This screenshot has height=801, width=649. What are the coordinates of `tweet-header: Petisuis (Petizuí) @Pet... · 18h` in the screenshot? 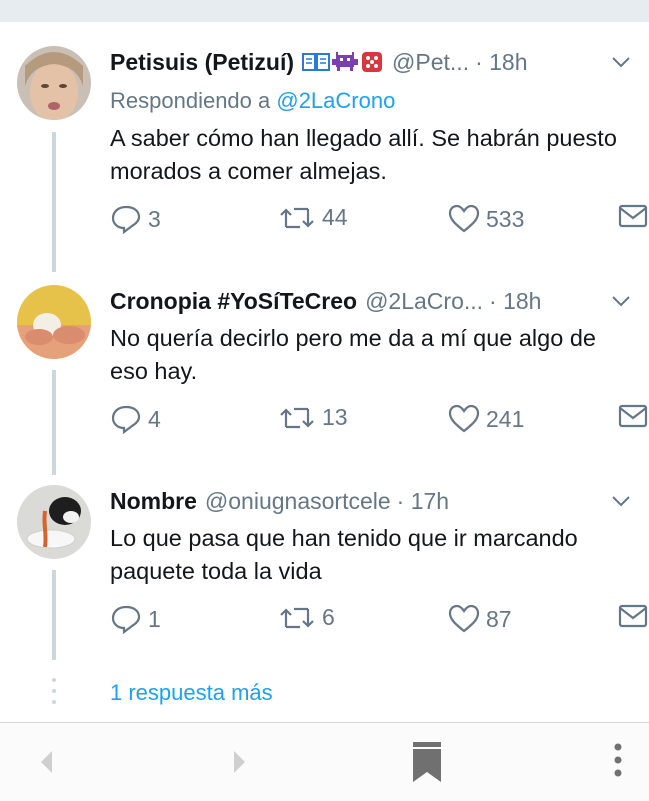 It's located at (354, 62).